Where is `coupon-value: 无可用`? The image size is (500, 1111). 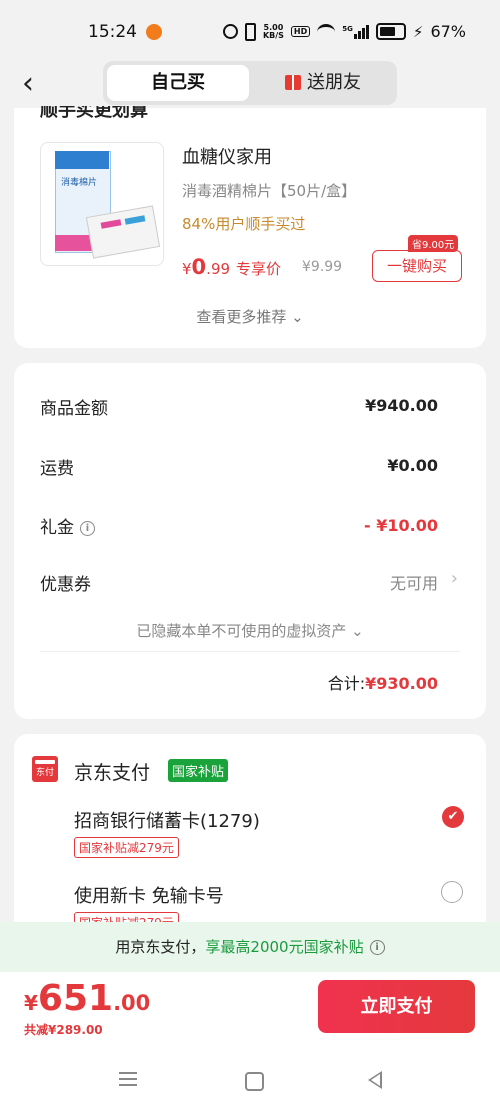
coupon-value: 无可用 is located at coordinates (414, 582).